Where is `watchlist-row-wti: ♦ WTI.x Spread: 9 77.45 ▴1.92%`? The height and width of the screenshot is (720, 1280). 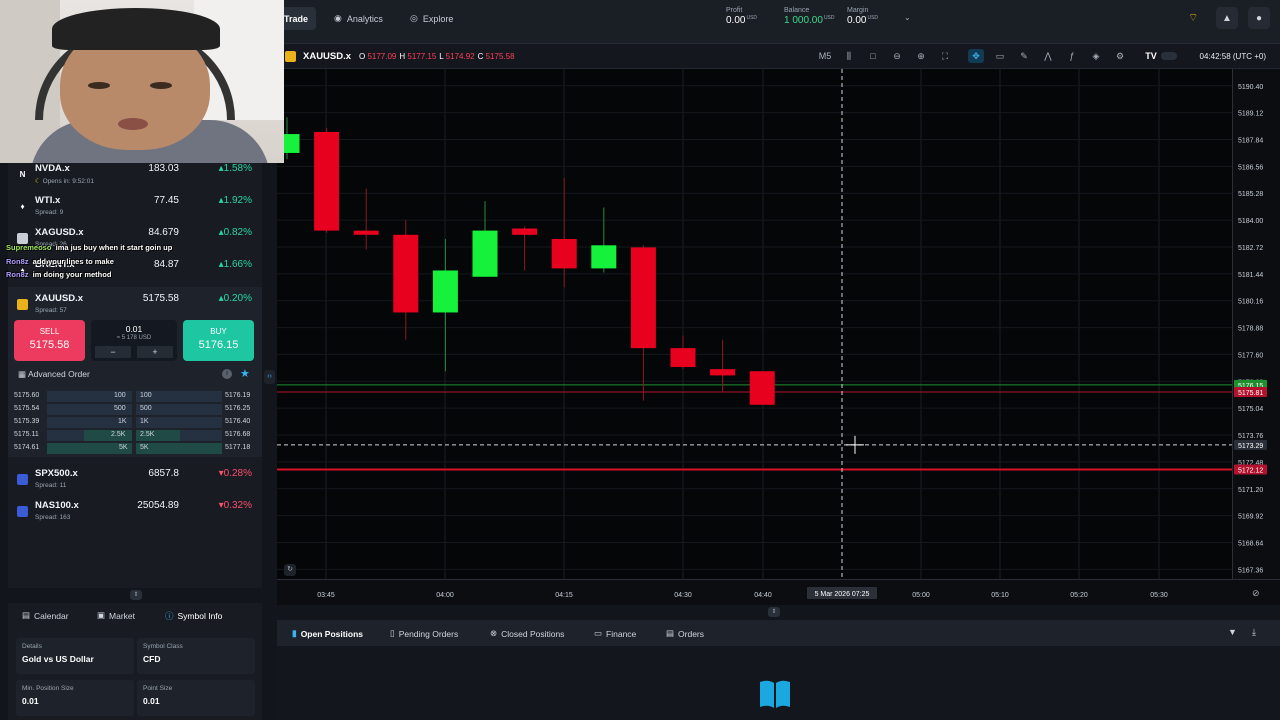 watchlist-row-wti: ♦ WTI.x Spread: 9 77.45 ▴1.92% is located at coordinates (135, 208).